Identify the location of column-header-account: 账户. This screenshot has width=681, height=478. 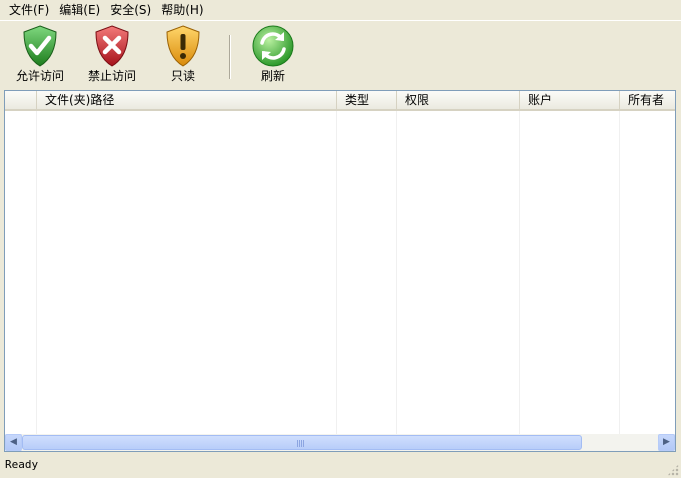
(570, 100).